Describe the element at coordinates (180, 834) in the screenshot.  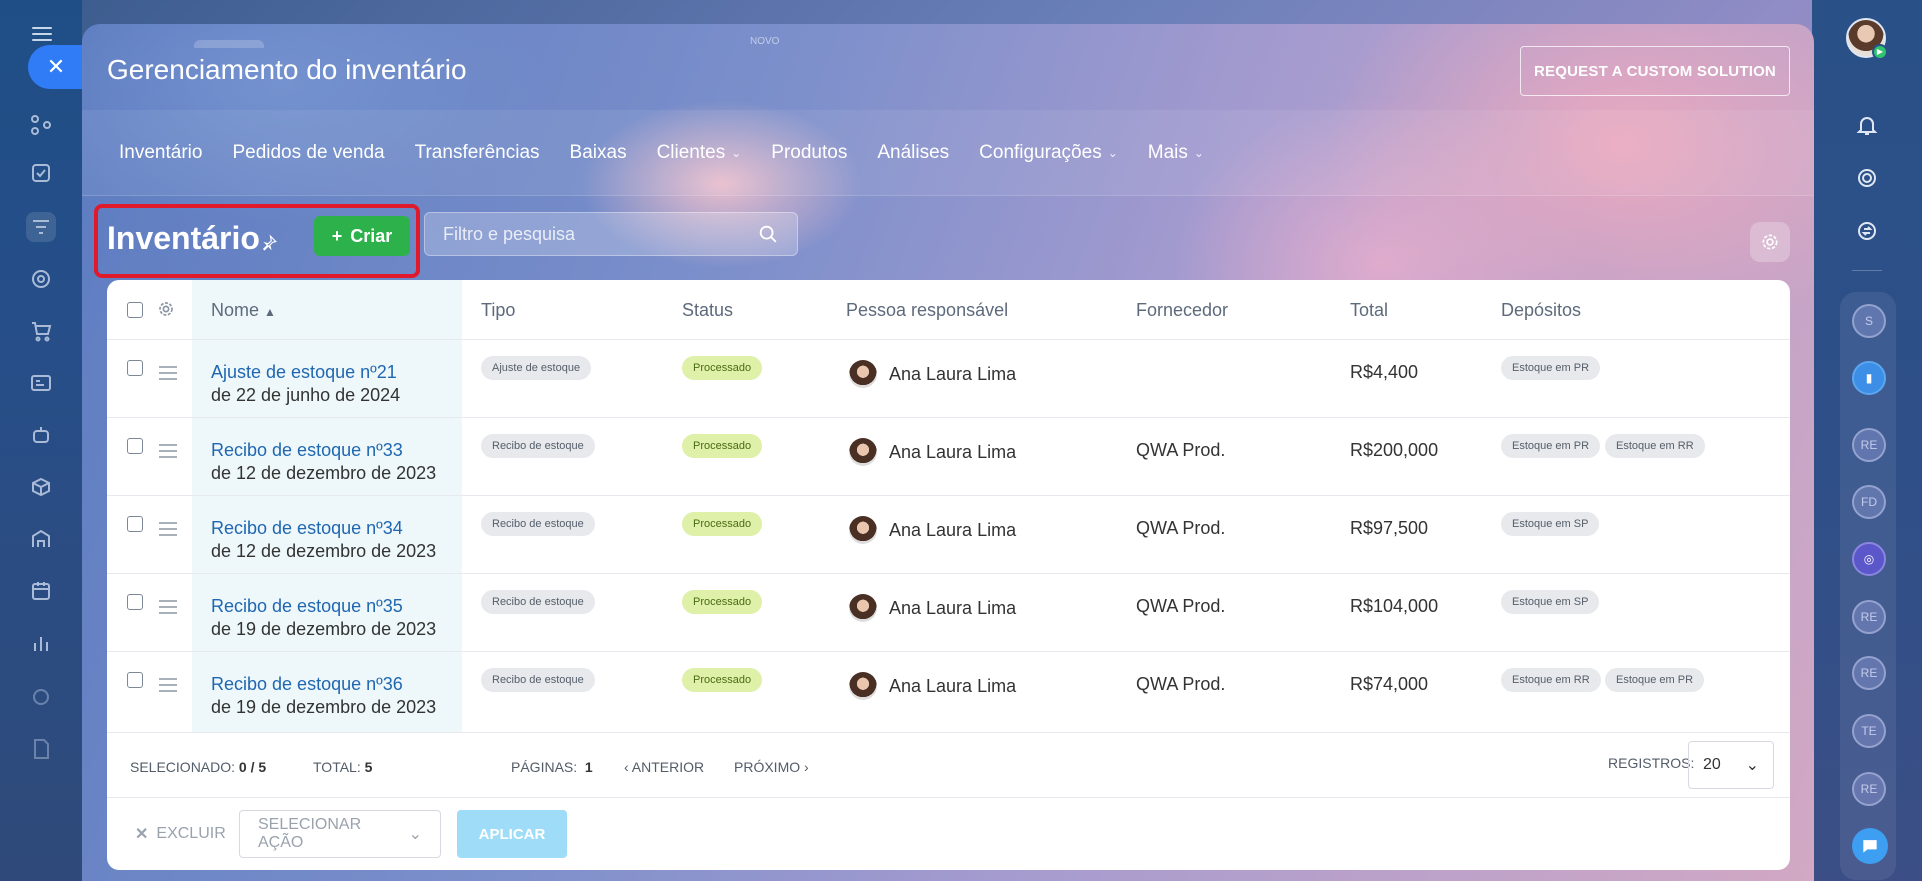
I see `delete-button: ✕ EXCLUIR` at that location.